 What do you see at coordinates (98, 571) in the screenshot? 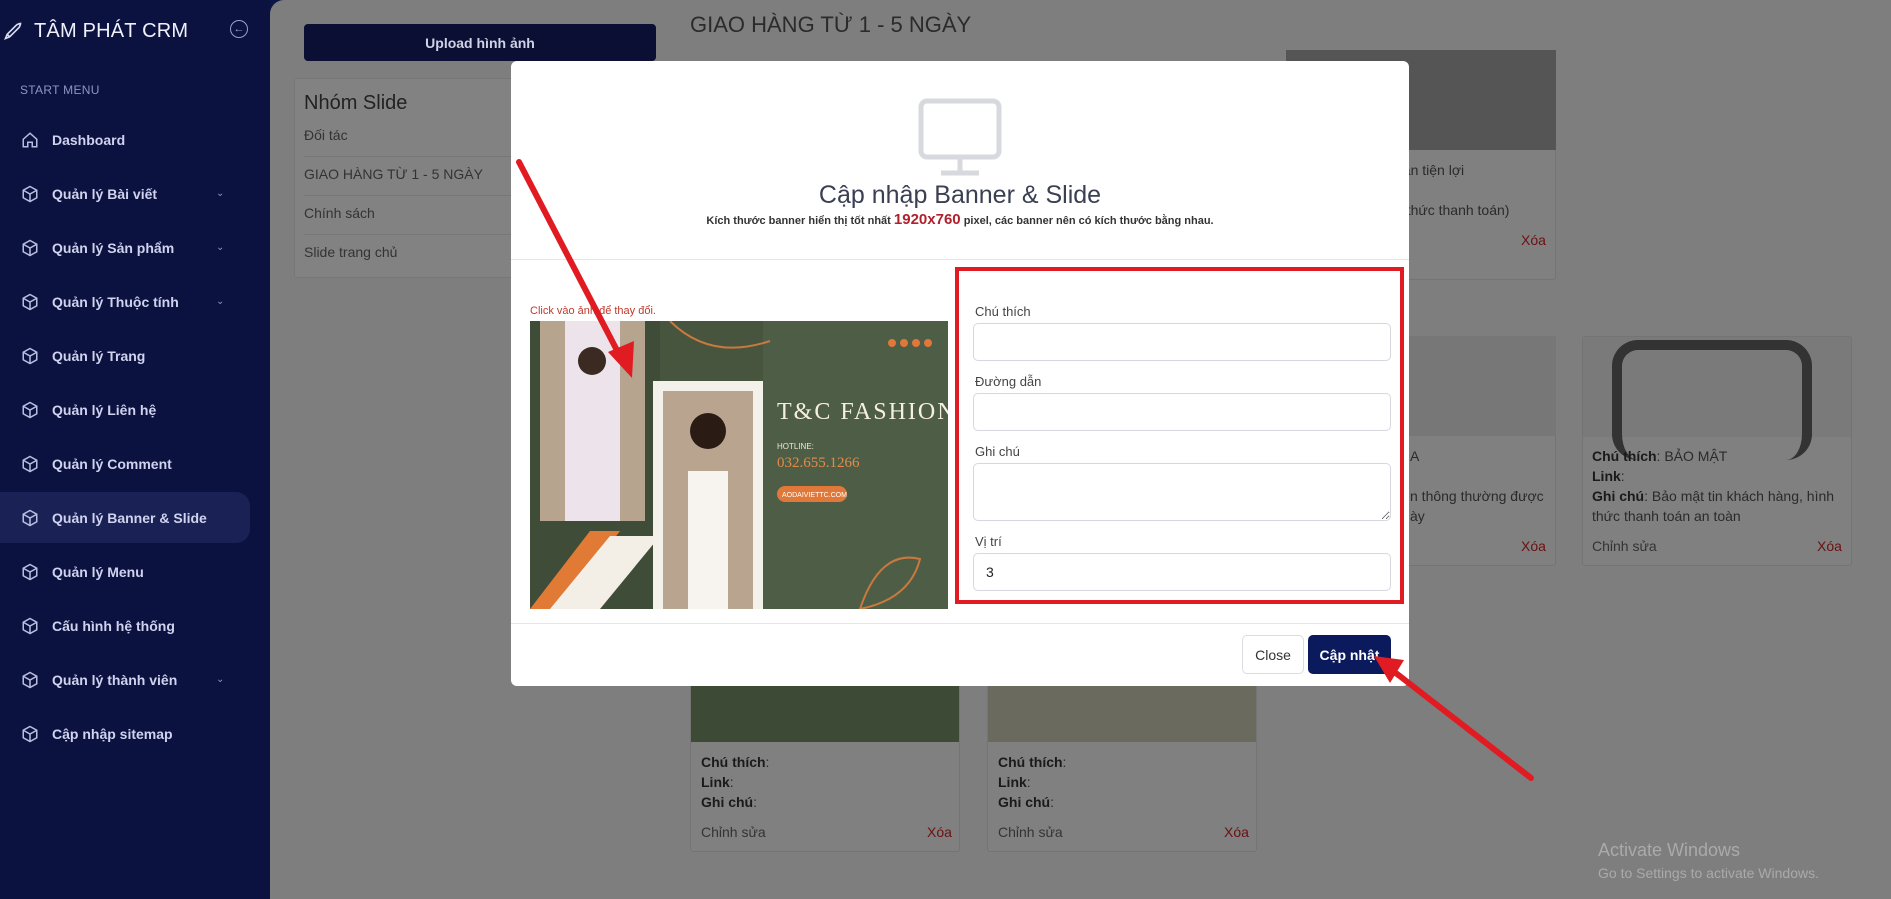
I see `sidebar-item-label: Quản lý Menu` at bounding box center [98, 571].